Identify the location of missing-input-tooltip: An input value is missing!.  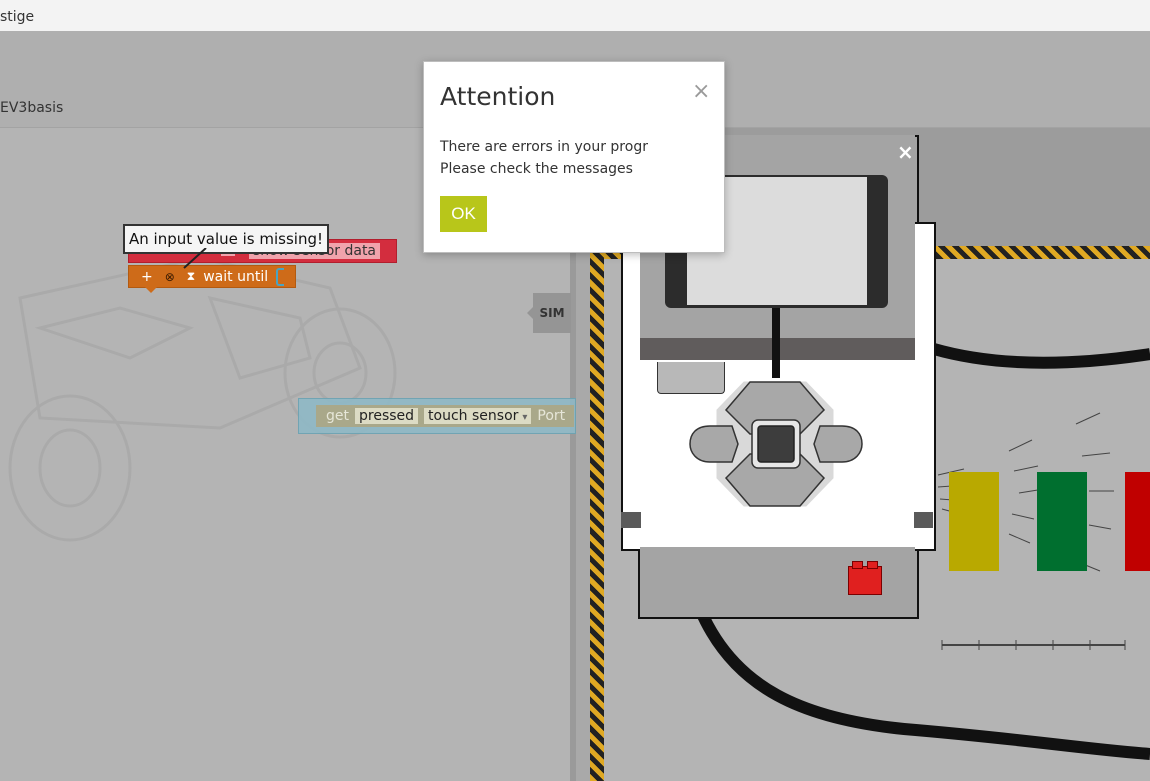
(226, 239).